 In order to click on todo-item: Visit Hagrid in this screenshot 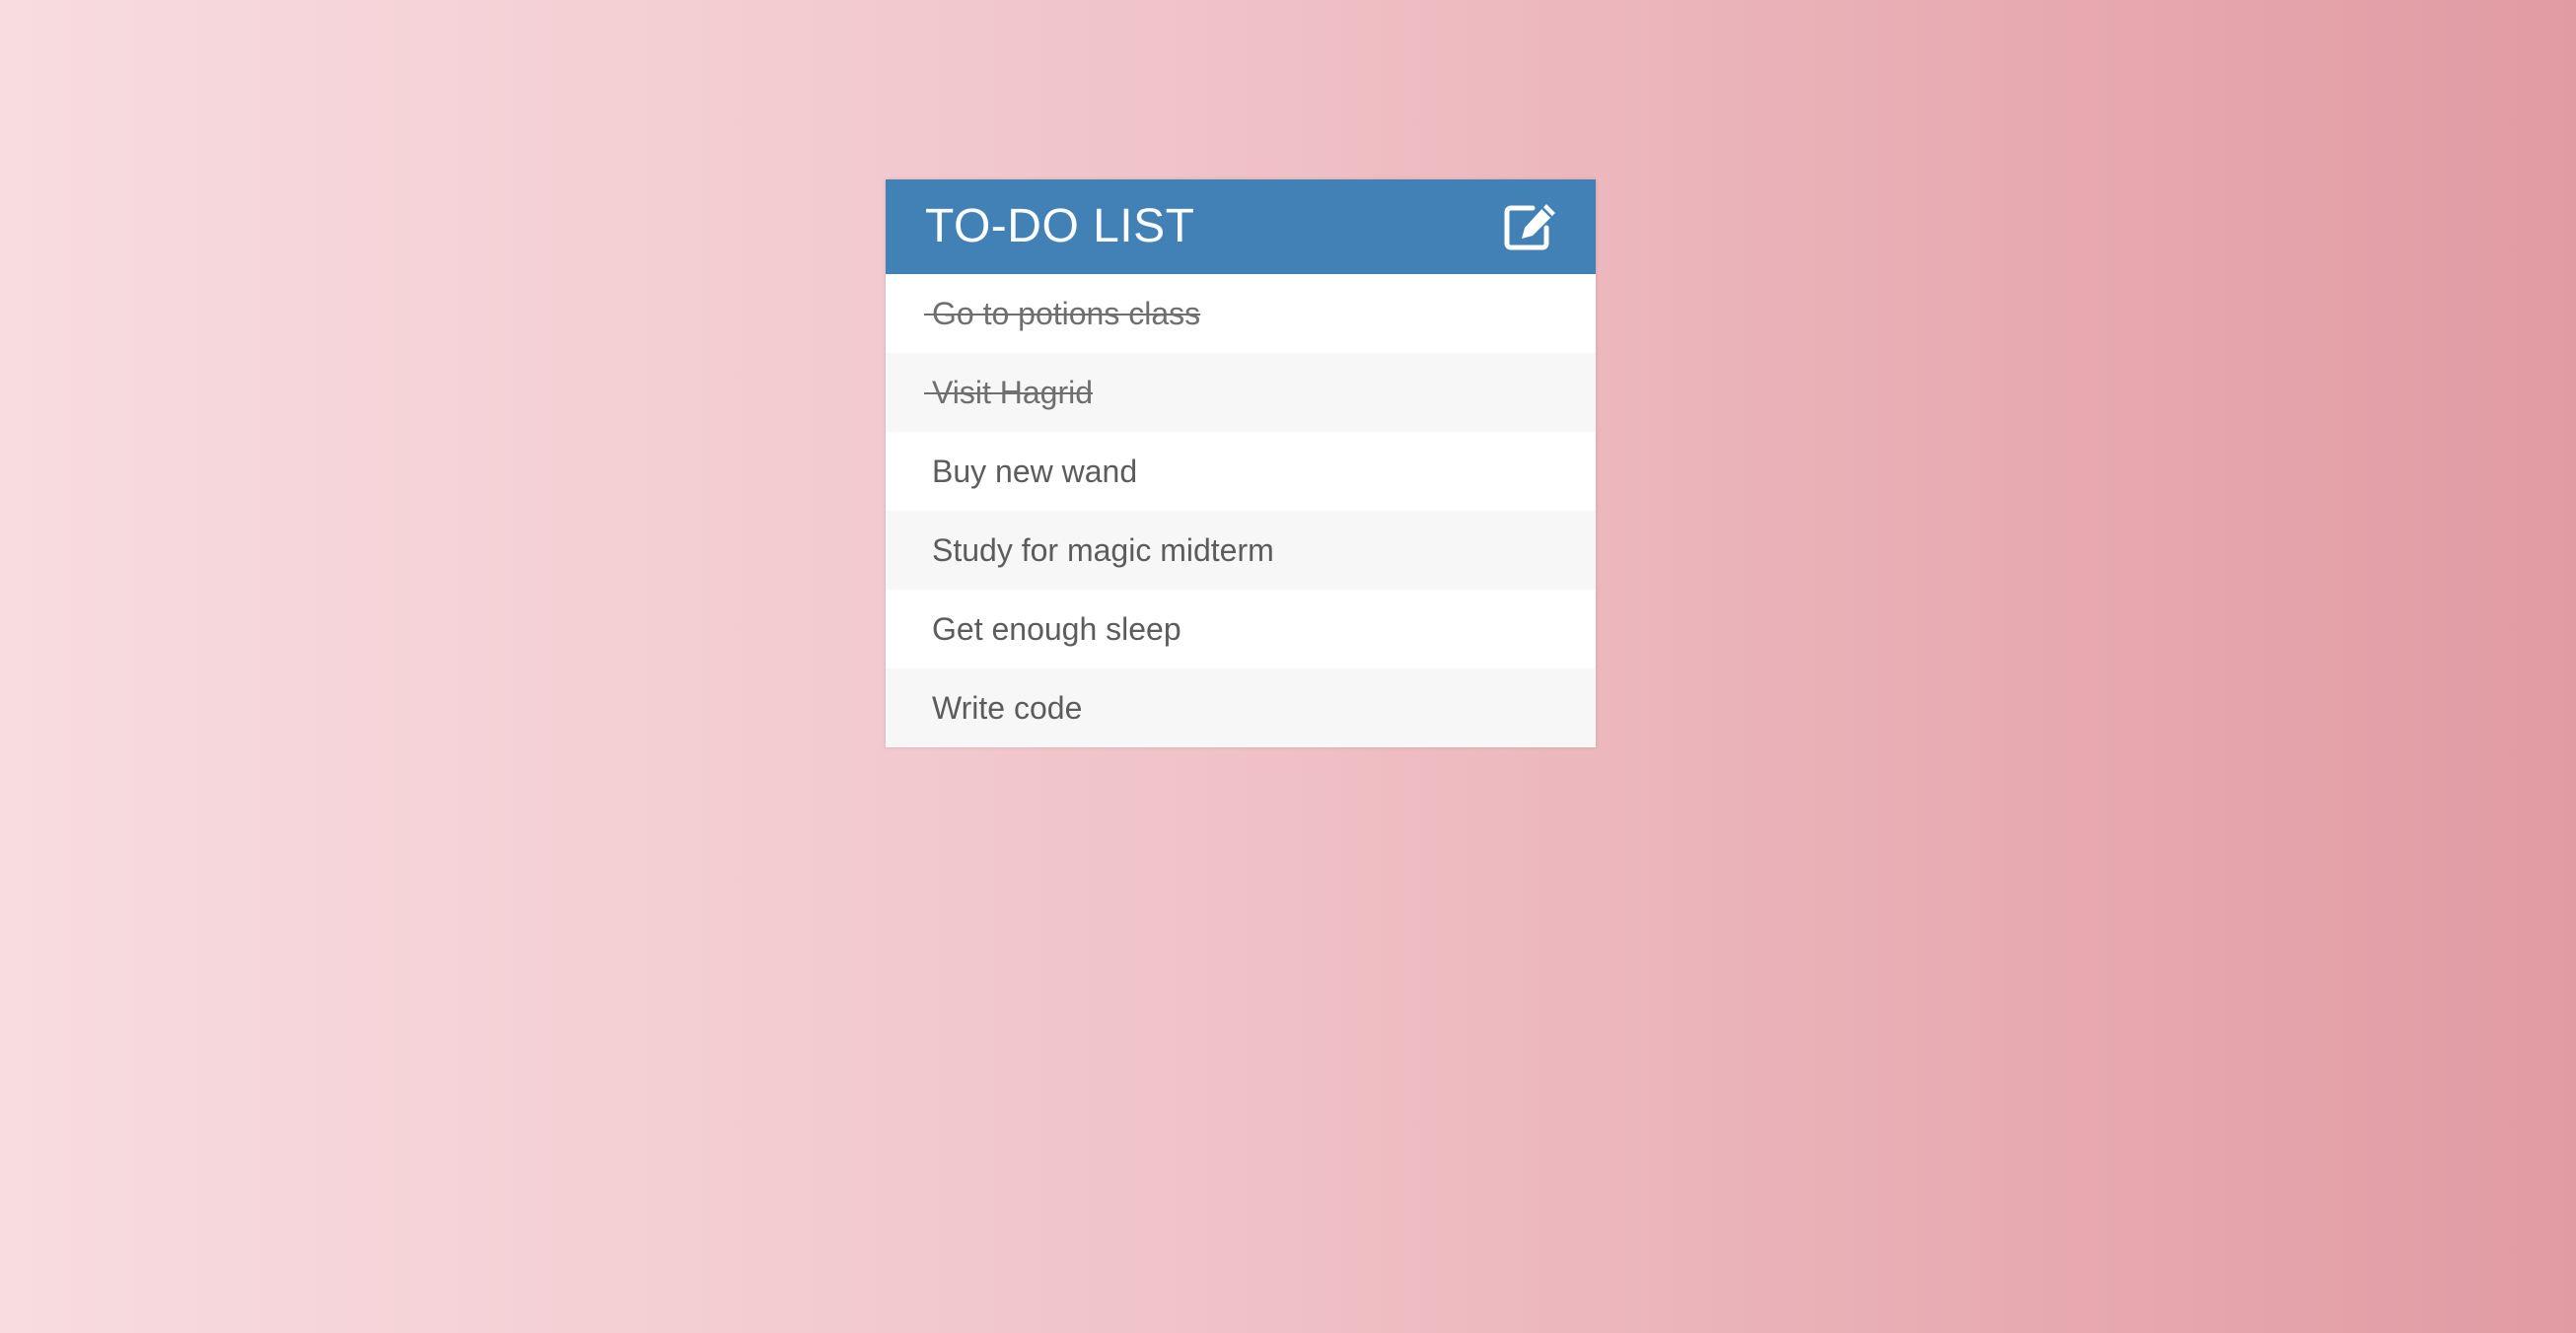, I will do `click(1241, 392)`.